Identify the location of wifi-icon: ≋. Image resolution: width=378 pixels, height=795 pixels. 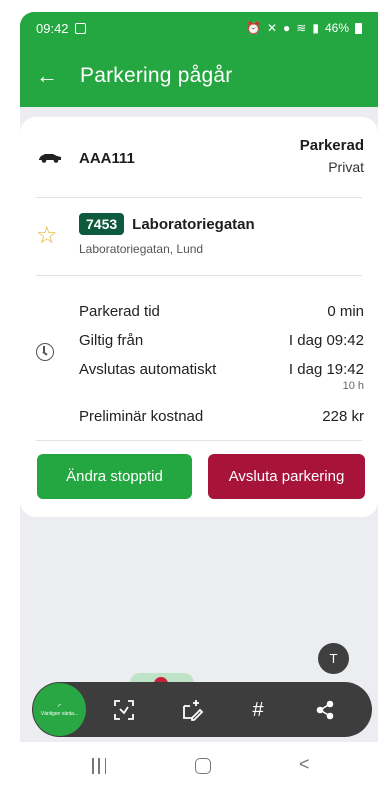
(301, 28).